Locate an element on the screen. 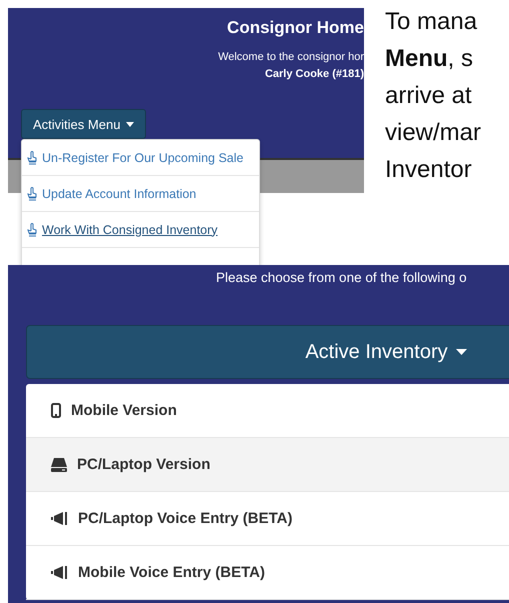 This screenshot has width=509, height=603. menu-option: PC/Laptop Voice Entry (BETA) is located at coordinates (267, 519).